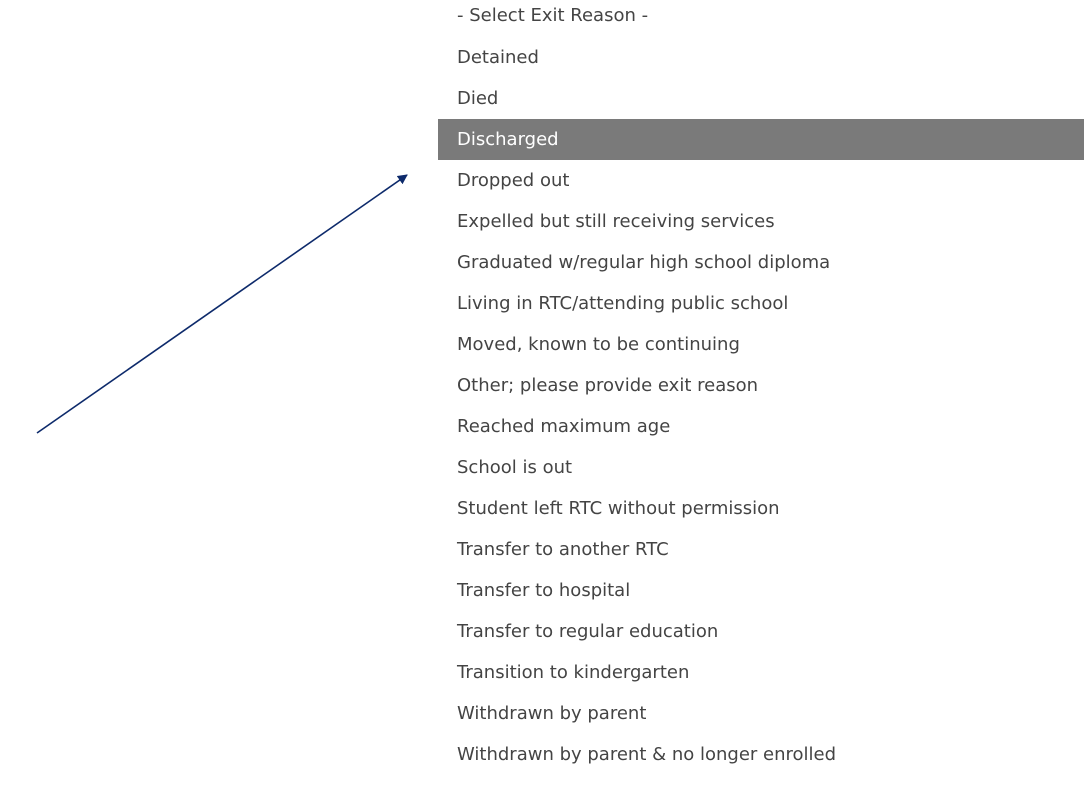 This screenshot has width=1084, height=809. What do you see at coordinates (761, 303) in the screenshot?
I see `option-living-in-rtc: Living in RTC/attending public school` at bounding box center [761, 303].